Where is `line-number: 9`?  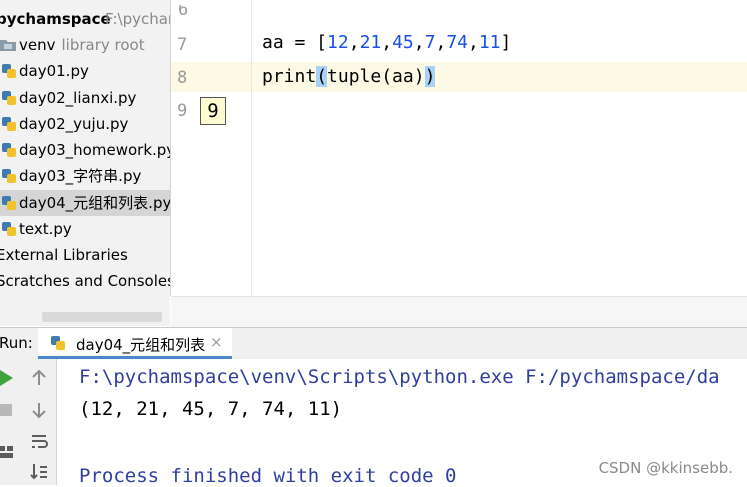 line-number: 9 is located at coordinates (182, 111).